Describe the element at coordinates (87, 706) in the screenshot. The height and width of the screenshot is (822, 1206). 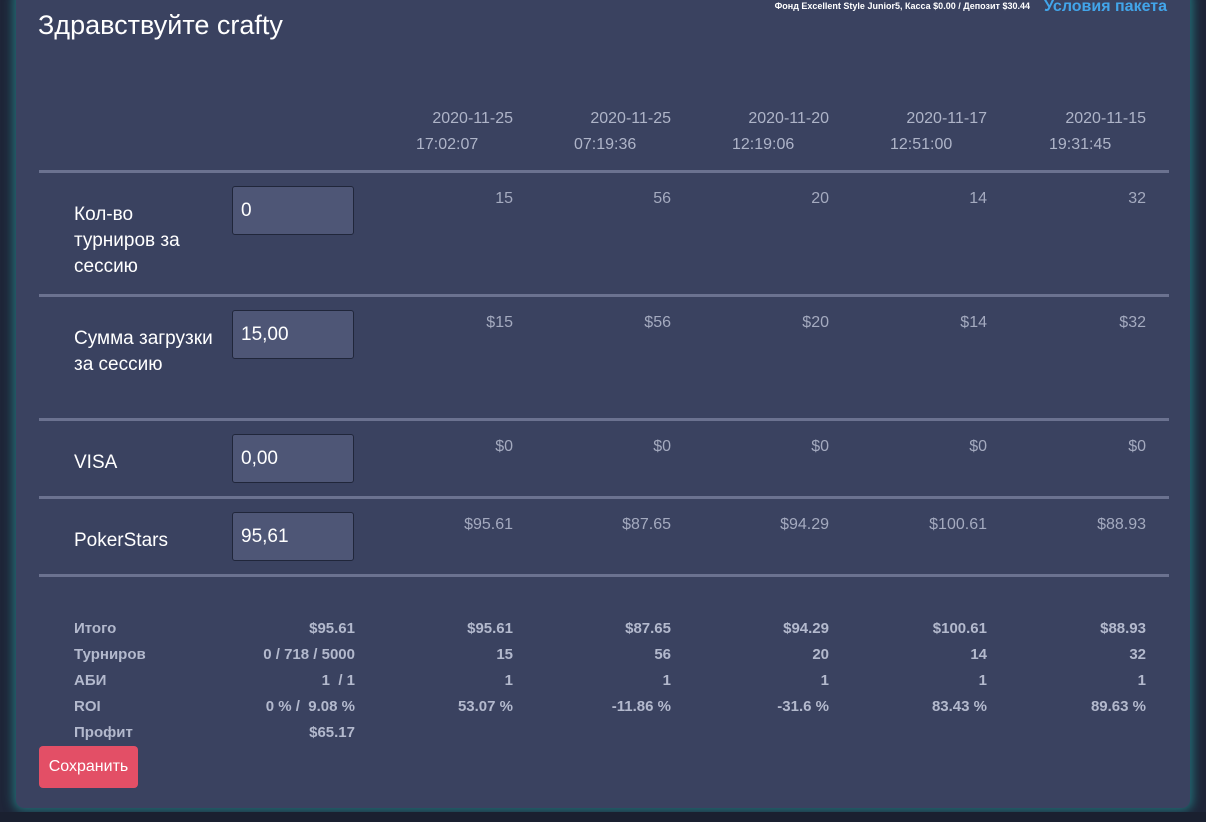
I see `summary-label-roi: ROI` at that location.